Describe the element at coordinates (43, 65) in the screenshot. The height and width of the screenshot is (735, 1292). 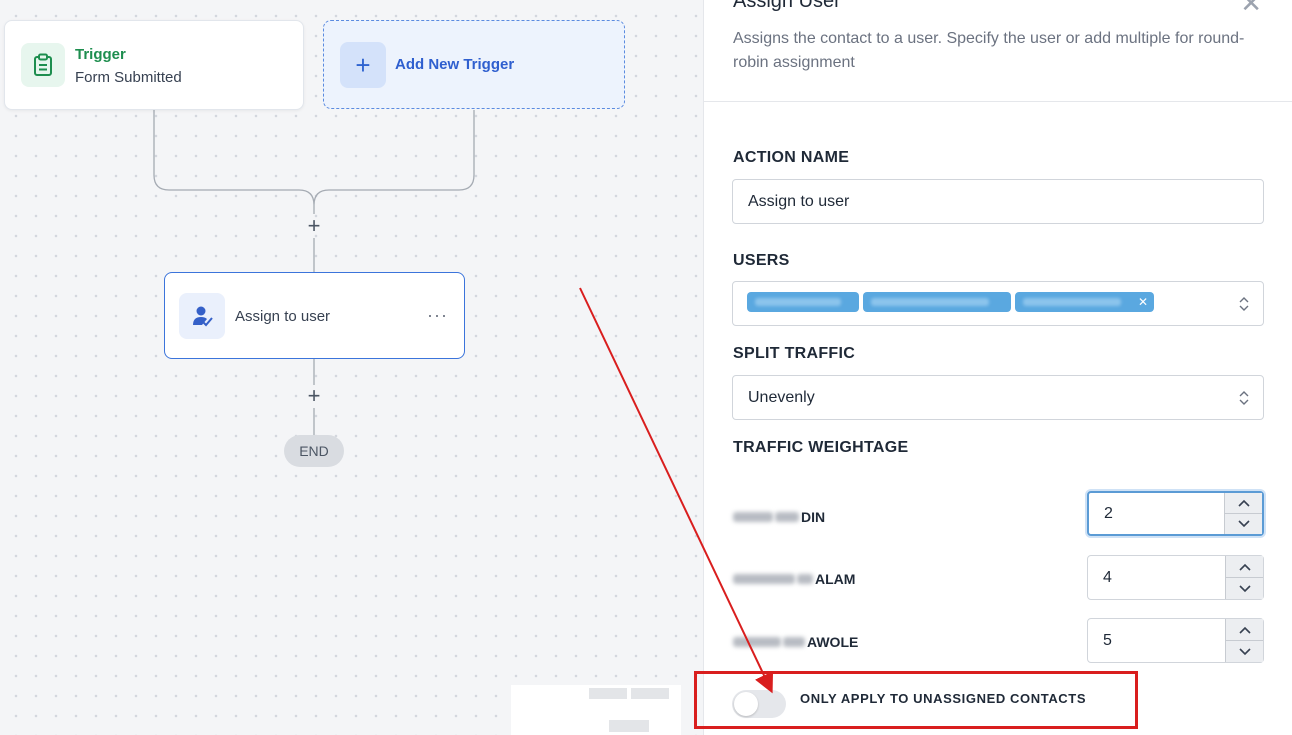
I see `clipboard-icon` at that location.